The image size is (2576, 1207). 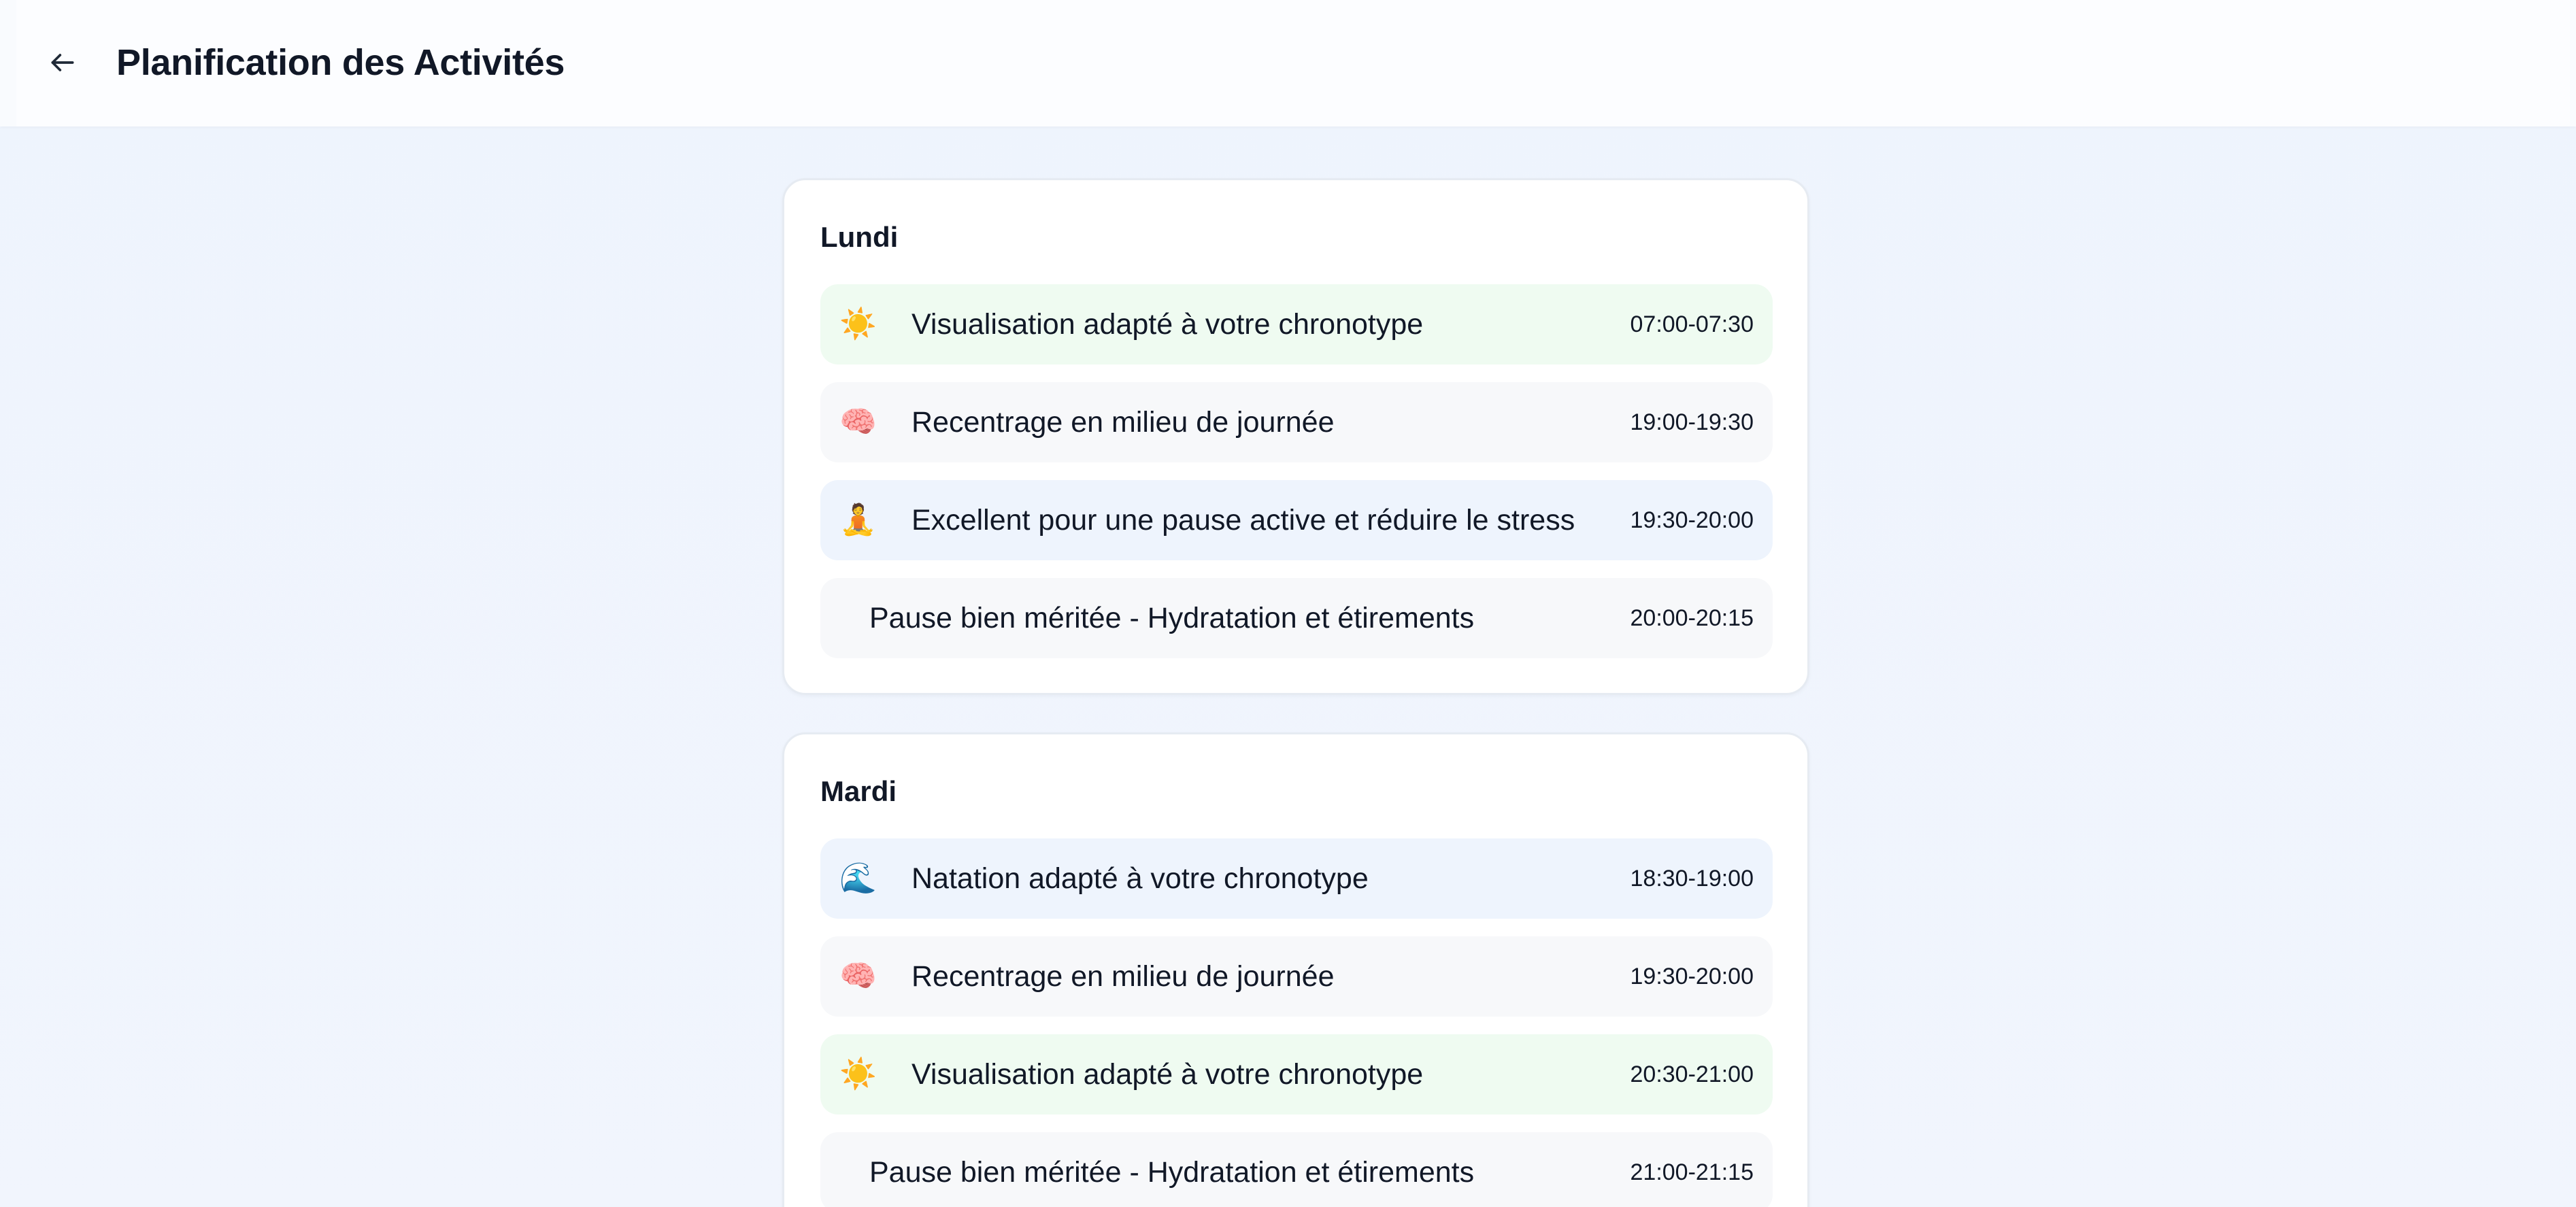 I want to click on day-title: Lundi, so click(x=859, y=237).